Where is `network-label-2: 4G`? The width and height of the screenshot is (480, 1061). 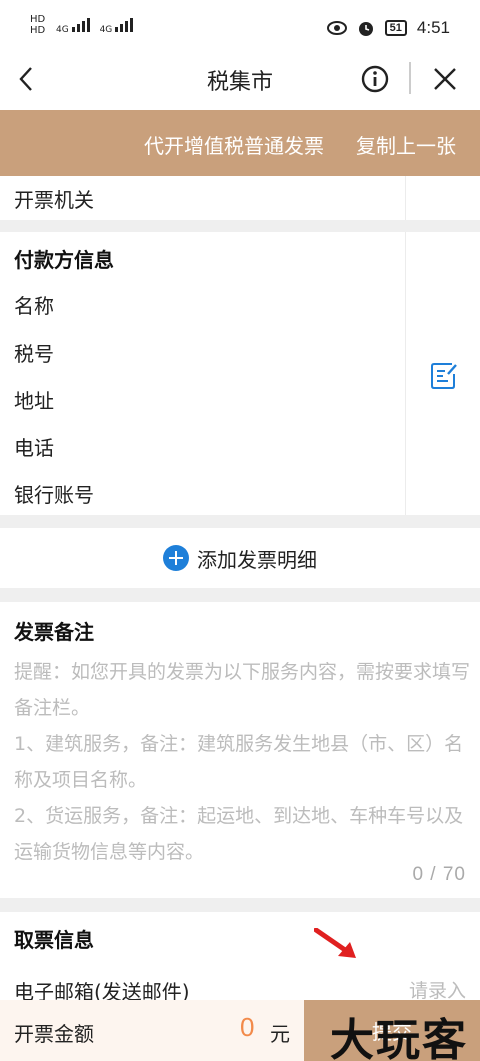
network-label-2: 4G is located at coordinates (106, 30).